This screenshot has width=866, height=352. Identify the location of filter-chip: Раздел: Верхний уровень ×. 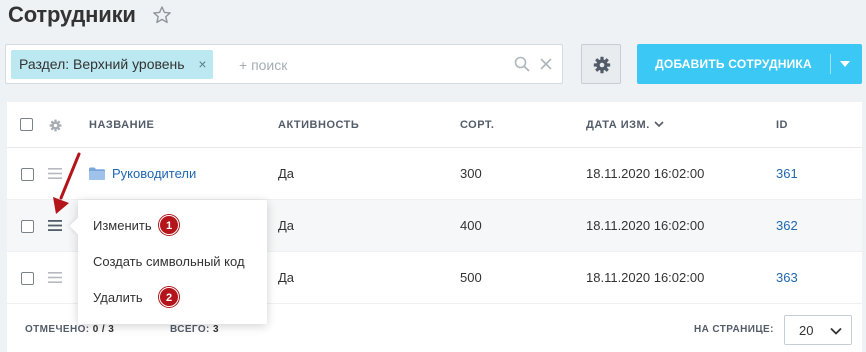
(112, 64).